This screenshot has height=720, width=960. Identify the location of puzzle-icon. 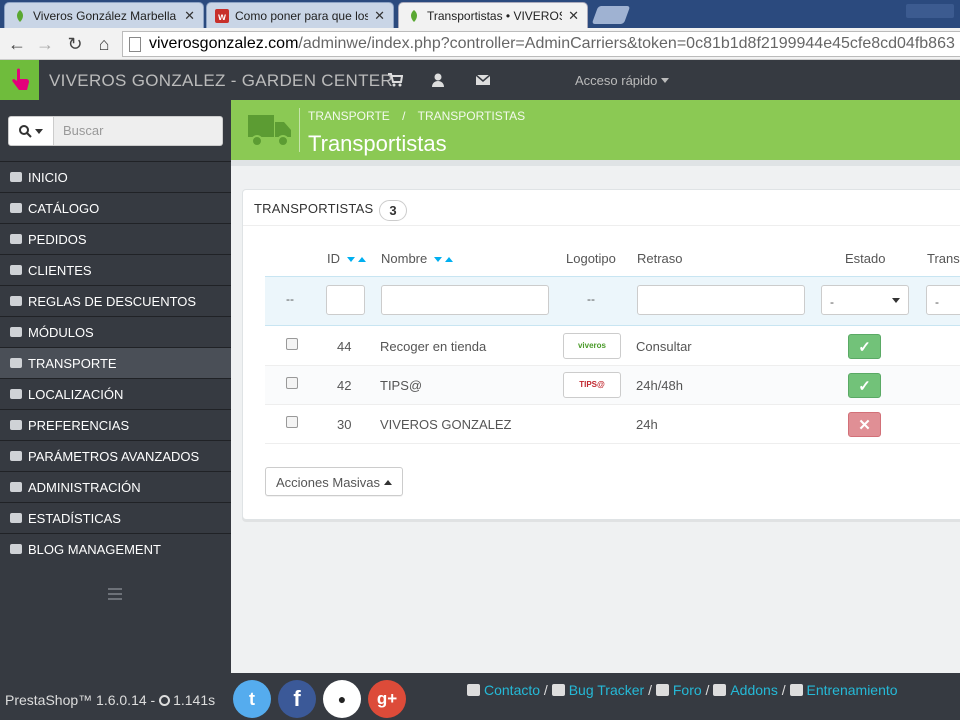
(16, 332).